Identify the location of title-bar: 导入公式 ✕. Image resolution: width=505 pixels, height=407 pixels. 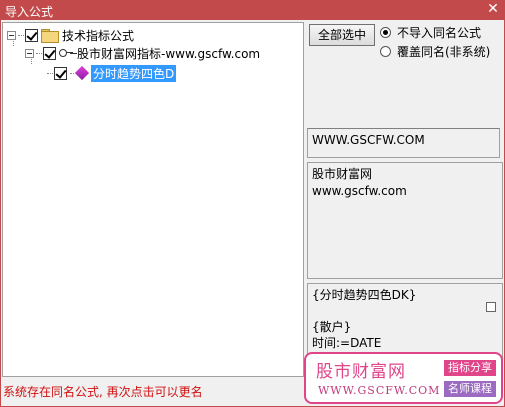
(252, 10).